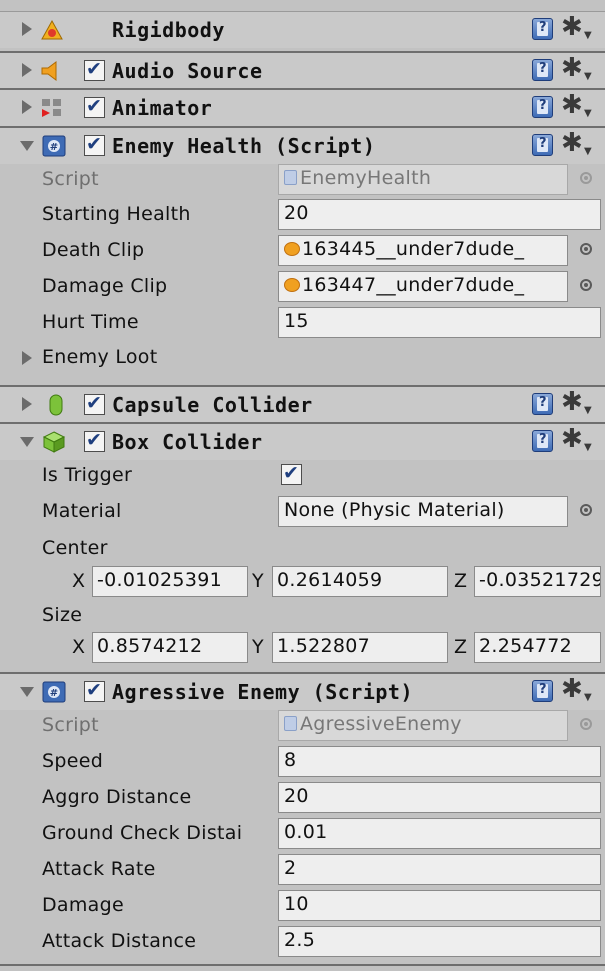 The width and height of the screenshot is (605, 971). I want to click on center-x-field: -0.01025391, so click(170, 581).